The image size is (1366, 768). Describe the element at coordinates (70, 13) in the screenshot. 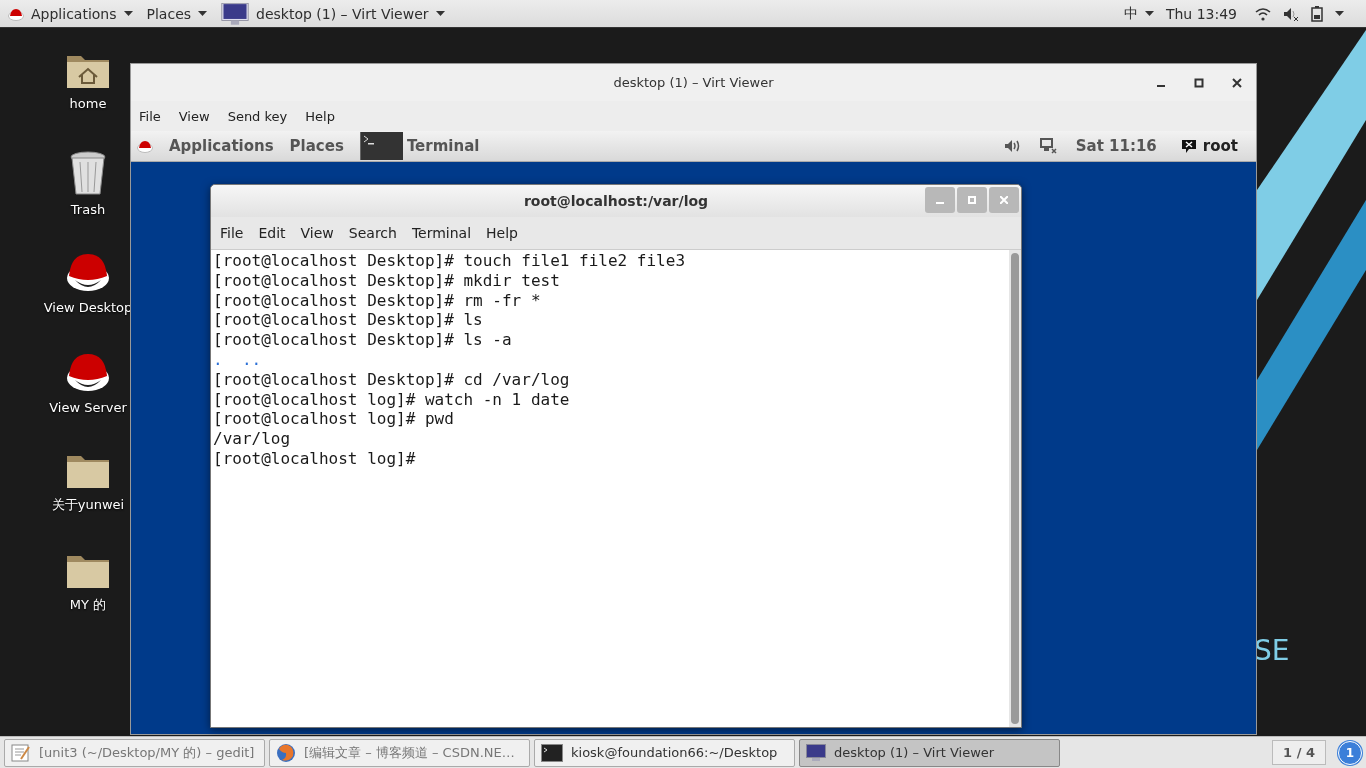

I see `top-bar-menu: Applications` at that location.